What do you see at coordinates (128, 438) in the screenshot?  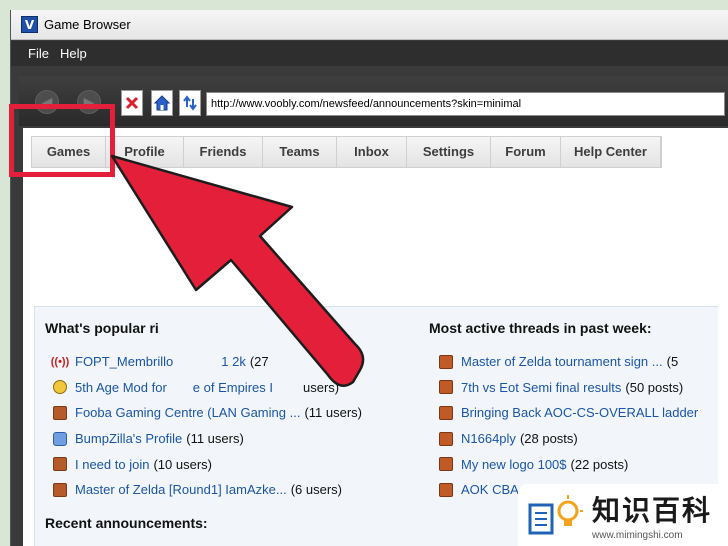 I see `popular-item-name: BumpZilla's Profile` at bounding box center [128, 438].